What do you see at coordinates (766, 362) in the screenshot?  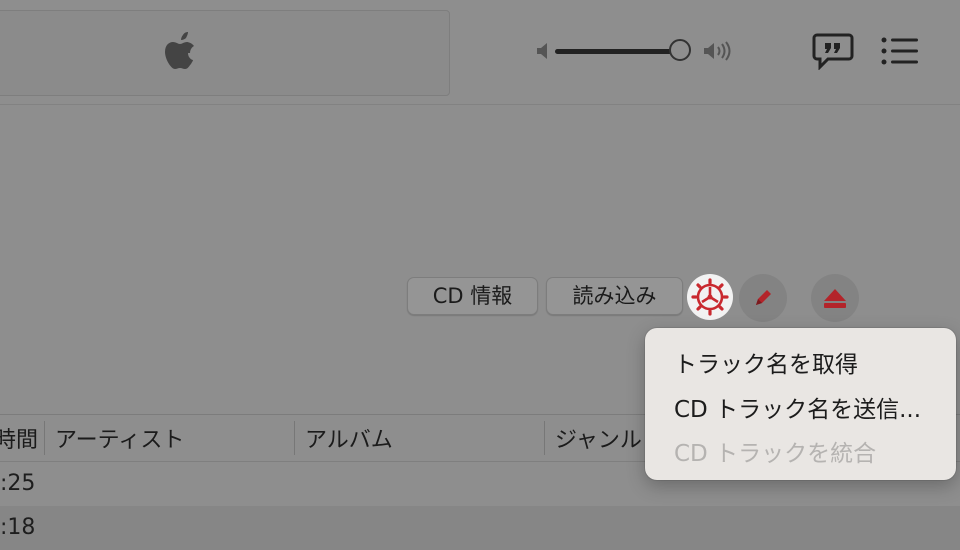 I see `menu-item-get-track-names: トラック名を取得` at bounding box center [766, 362].